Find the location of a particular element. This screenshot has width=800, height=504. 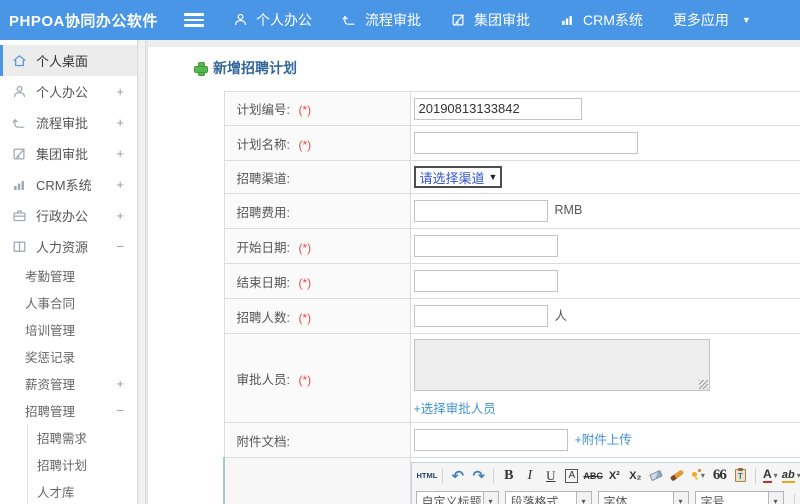

topnav-item-label: 集团审批 is located at coordinates (502, 20).